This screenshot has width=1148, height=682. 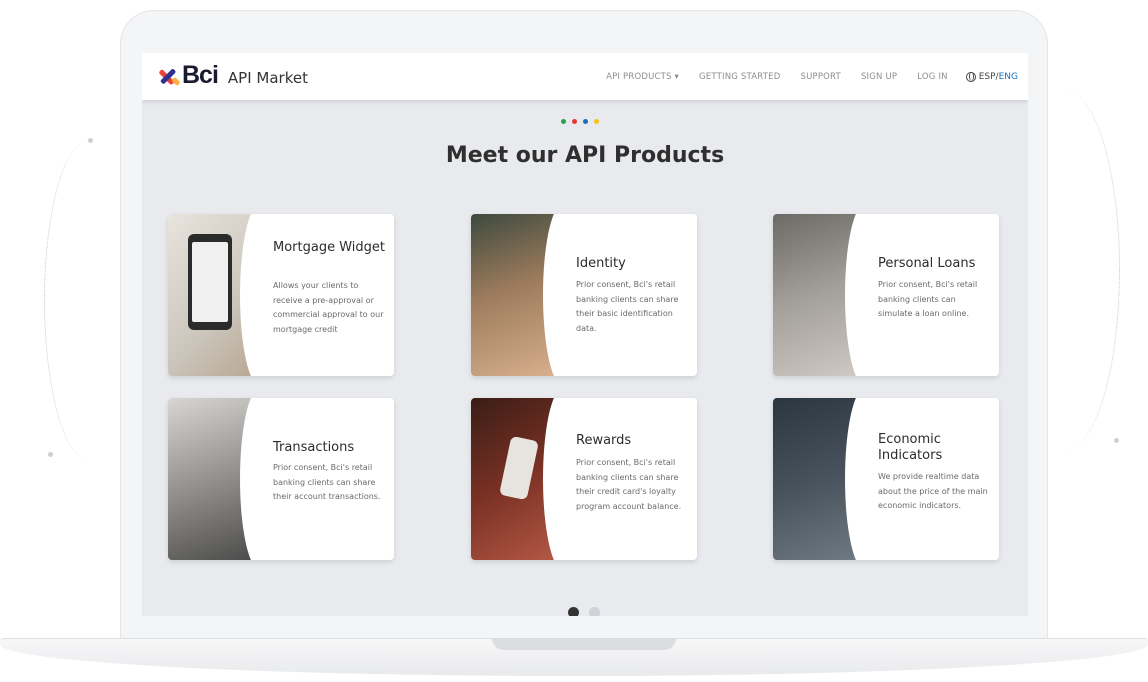 What do you see at coordinates (169, 77) in the screenshot?
I see `bci-logo-icon` at bounding box center [169, 77].